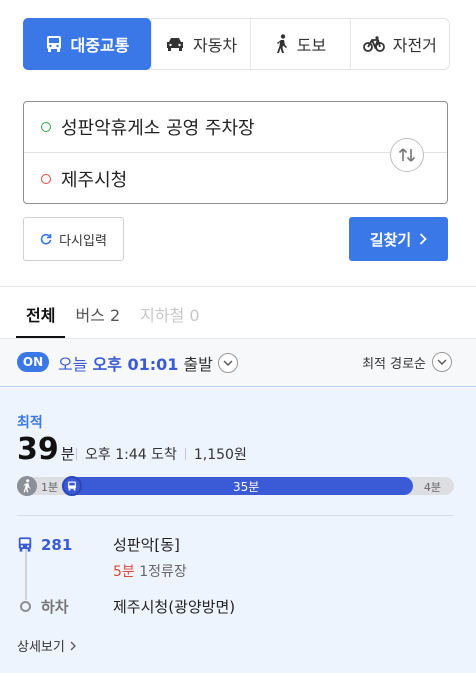 Image resolution: width=476 pixels, height=673 pixels. I want to click on departure-bar: ON 오늘 오후 01:01 출발 최적 경로순, so click(238, 362).